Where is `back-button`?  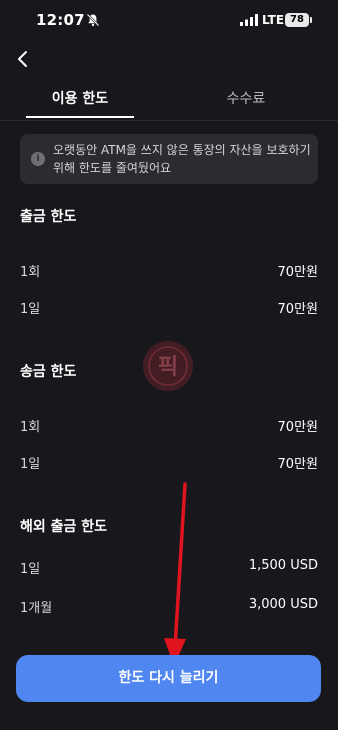 back-button is located at coordinates (22, 59).